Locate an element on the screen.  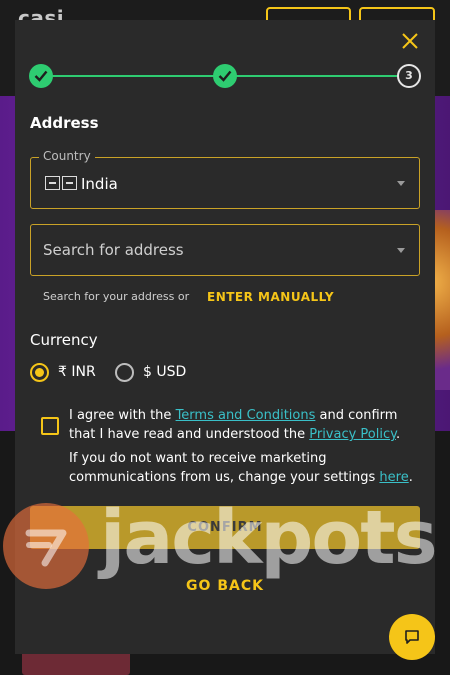
address-search-input is located at coordinates (213, 250).